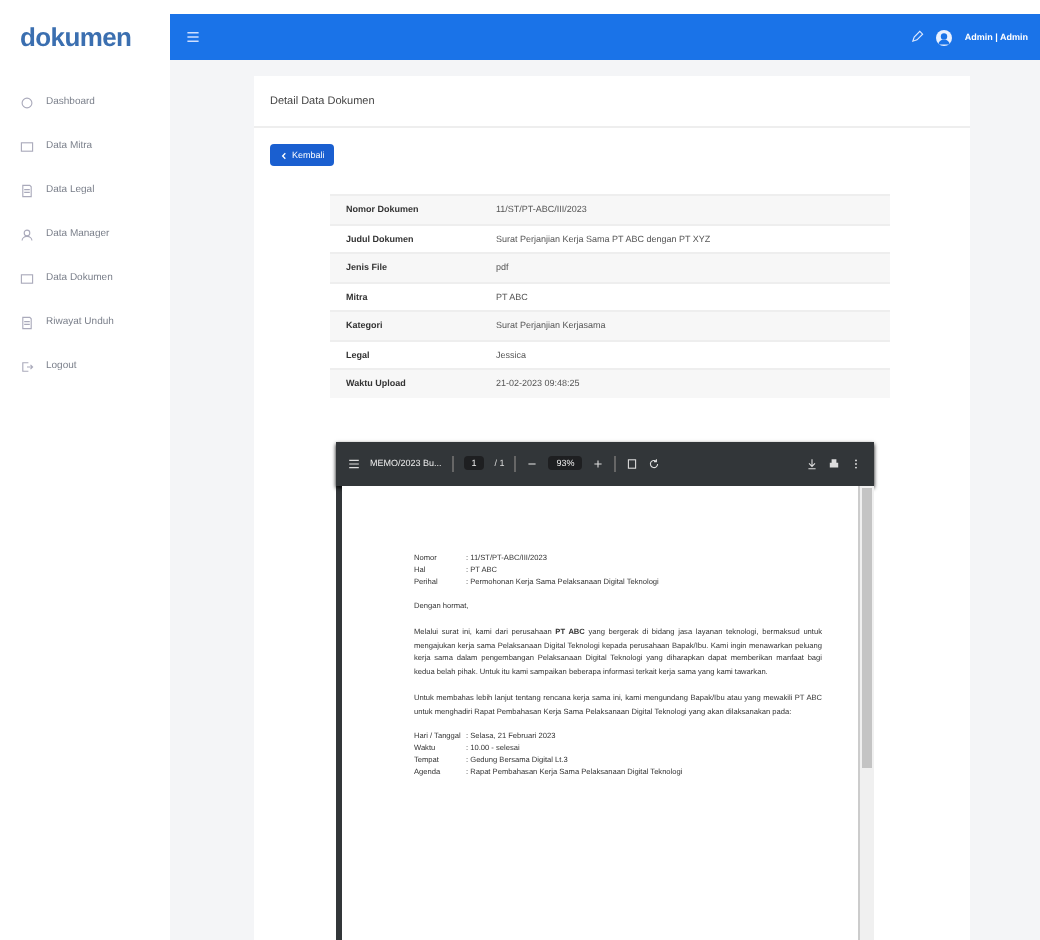 The width and height of the screenshot is (1040, 940). What do you see at coordinates (917, 37) in the screenshot?
I see `edit-icon` at bounding box center [917, 37].